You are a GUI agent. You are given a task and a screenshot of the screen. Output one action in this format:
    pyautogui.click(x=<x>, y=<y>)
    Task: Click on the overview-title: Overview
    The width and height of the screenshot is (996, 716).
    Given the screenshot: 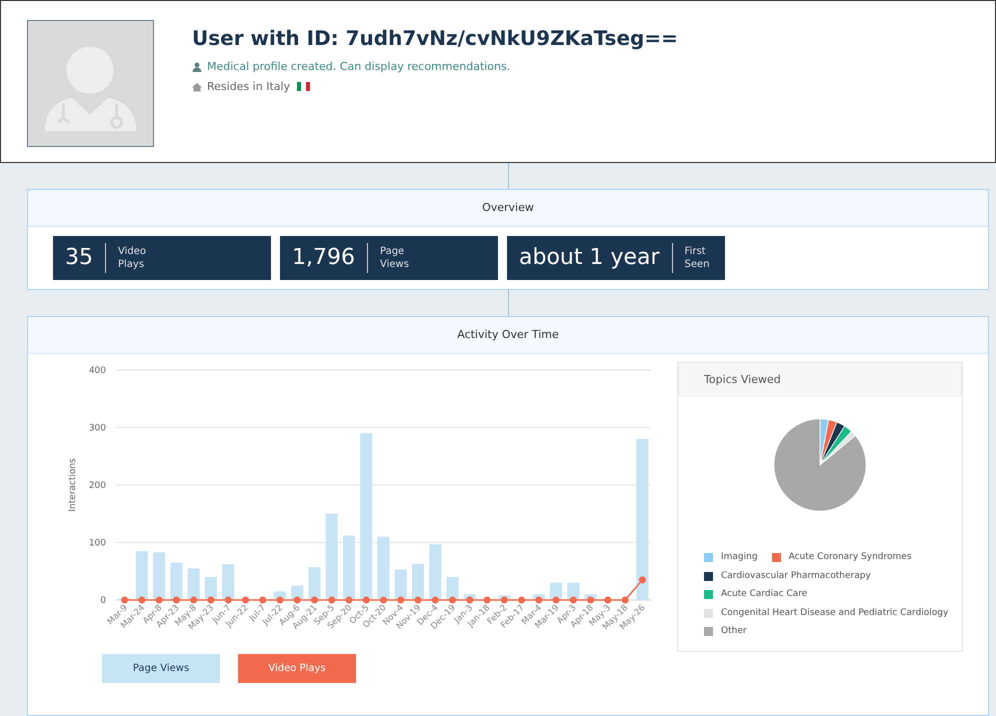 What is the action you would take?
    pyautogui.click(x=508, y=208)
    